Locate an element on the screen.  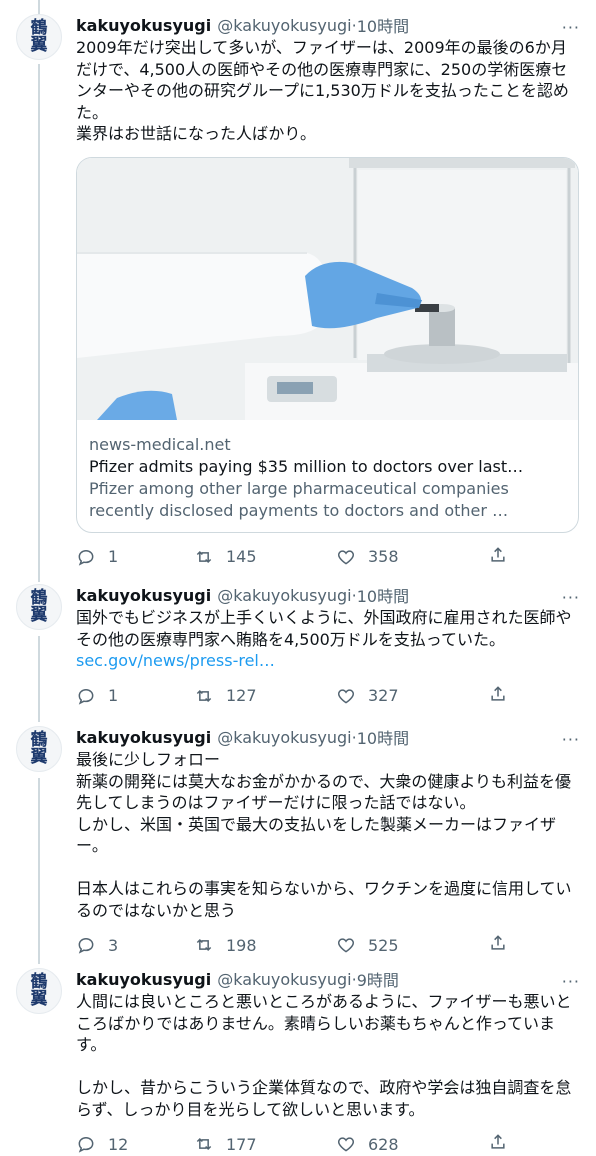
retweet-button: 198 is located at coordinates (265, 945).